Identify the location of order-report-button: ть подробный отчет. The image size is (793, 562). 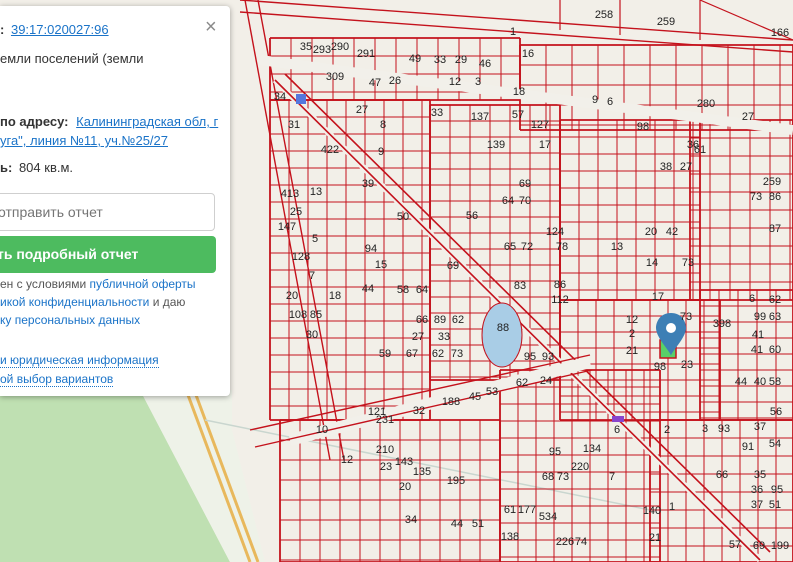
(108, 254).